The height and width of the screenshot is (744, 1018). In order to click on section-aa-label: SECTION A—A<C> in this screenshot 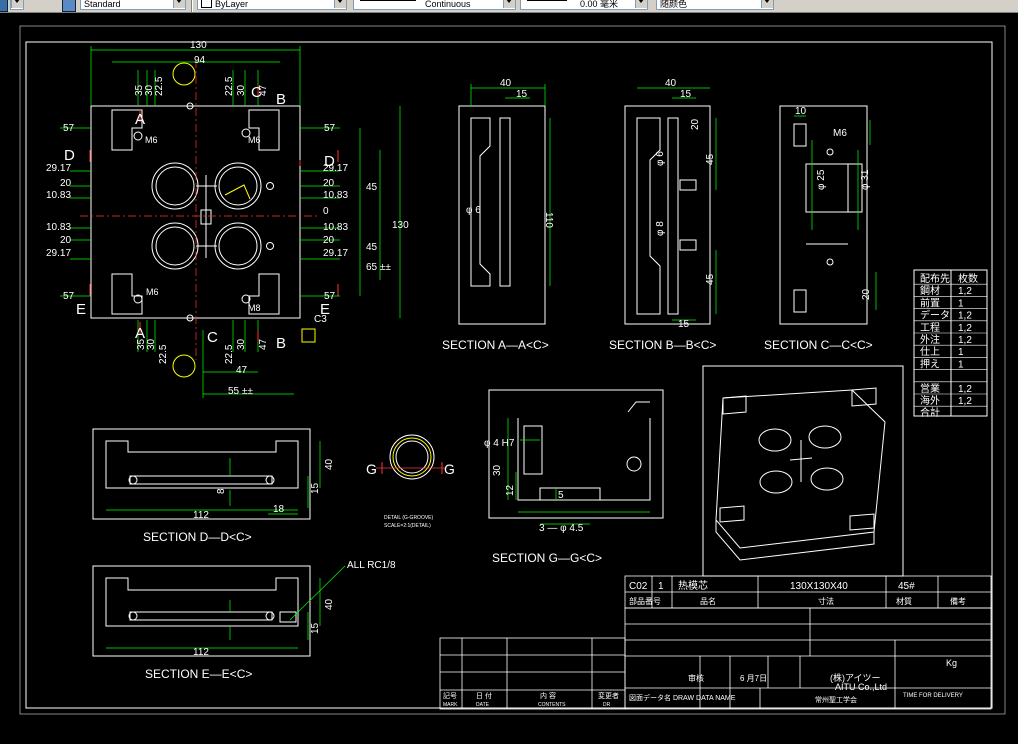, I will do `click(495, 345)`.